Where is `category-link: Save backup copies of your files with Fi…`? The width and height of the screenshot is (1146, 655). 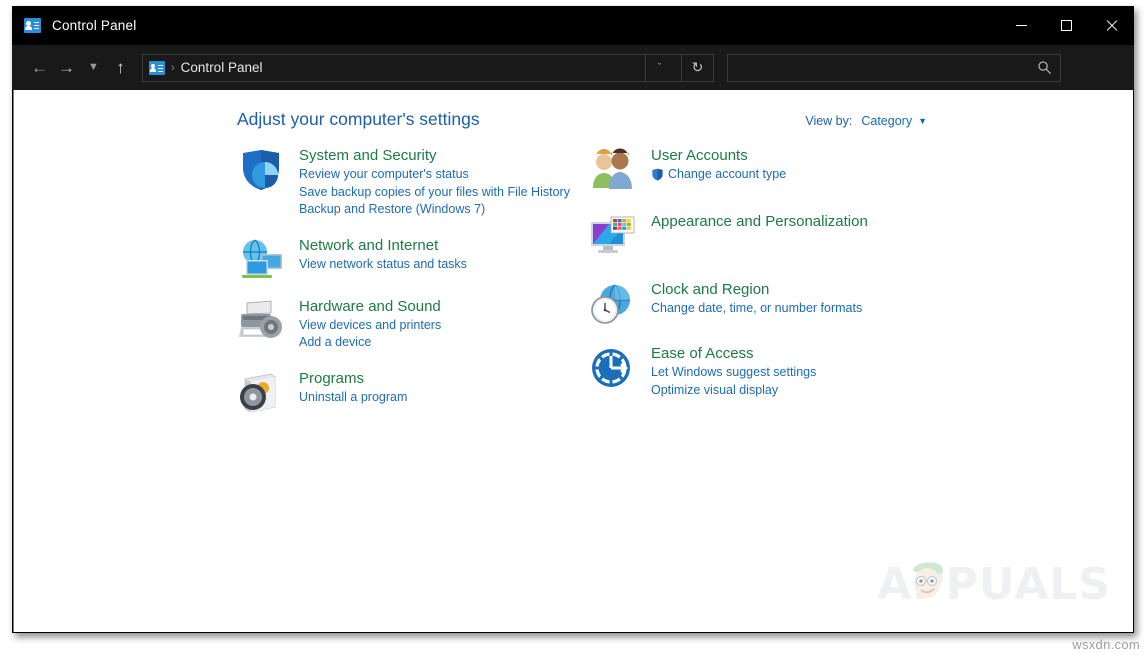 category-link: Save backup copies of your files with Fi… is located at coordinates (434, 193).